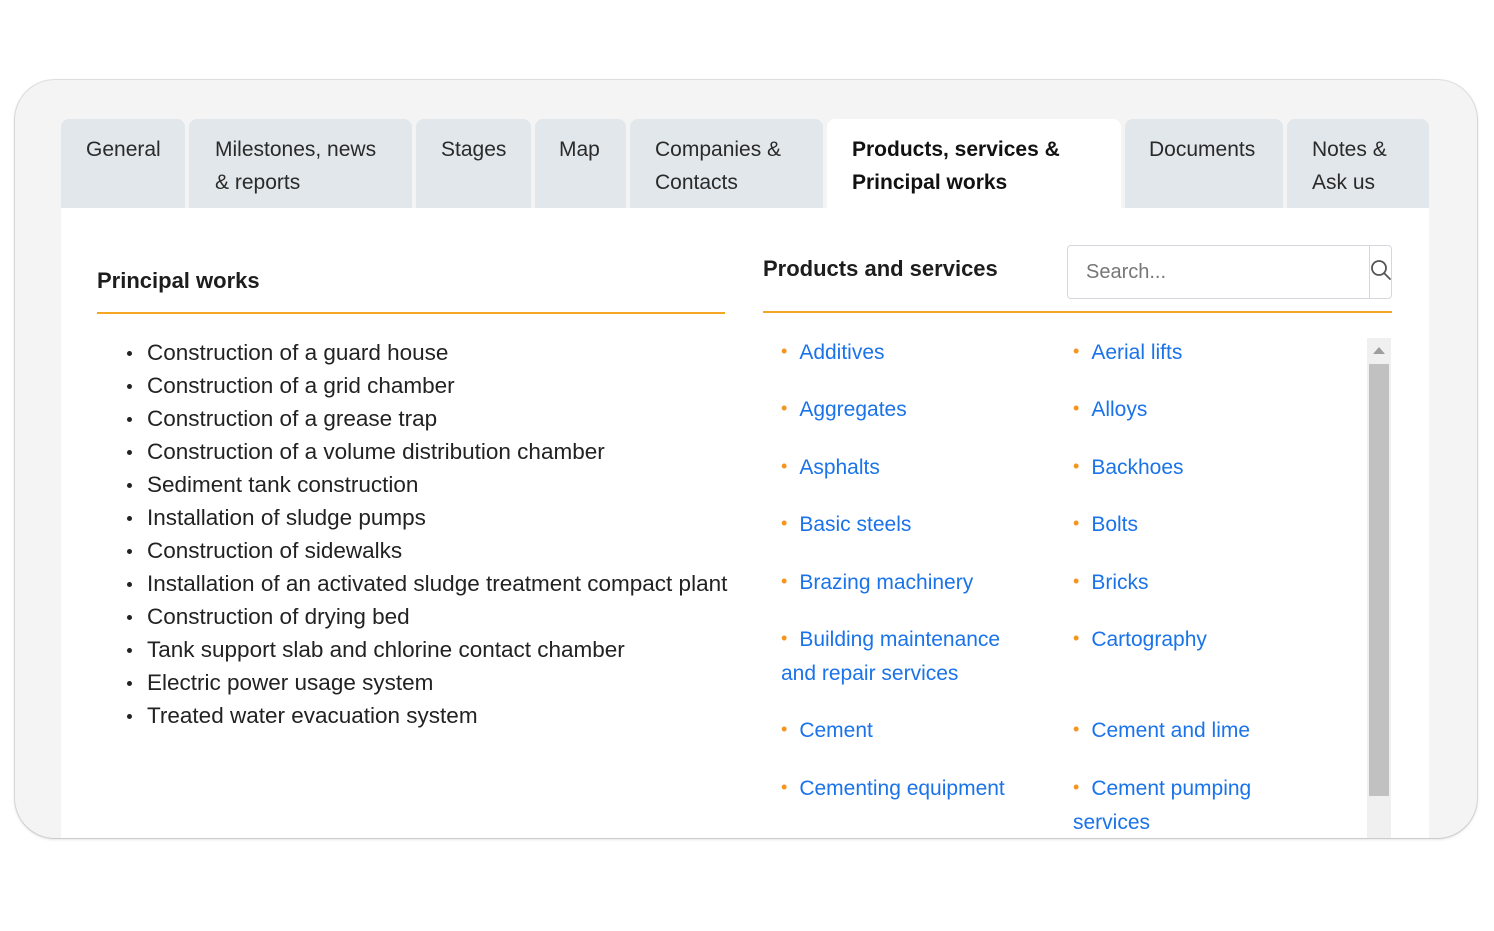 This screenshot has width=1494, height=931. What do you see at coordinates (880, 268) in the screenshot?
I see `products-services-heading: Products and services` at bounding box center [880, 268].